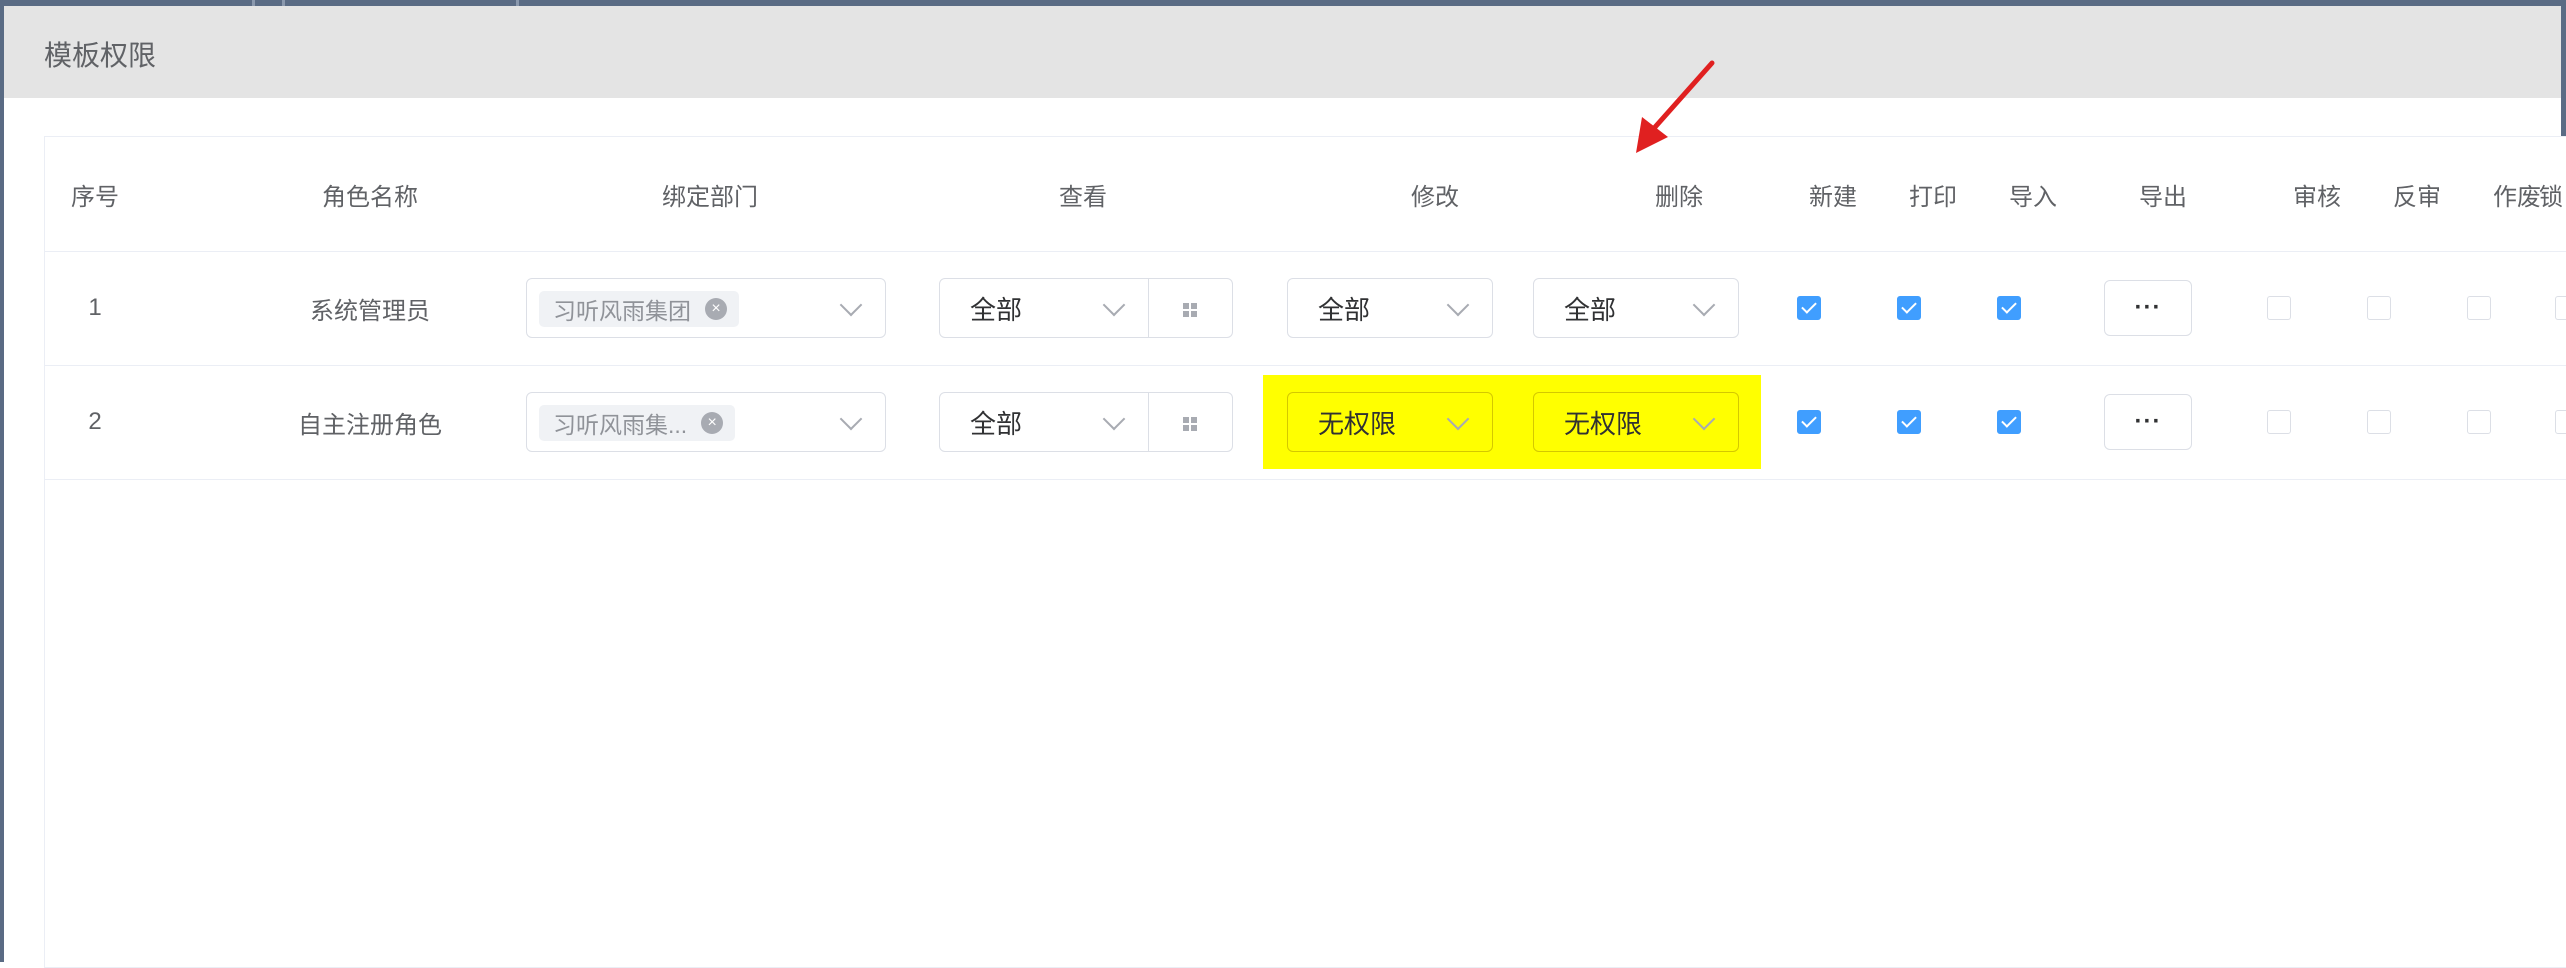  I want to click on delete-scope-select: 全部, so click(1636, 308).